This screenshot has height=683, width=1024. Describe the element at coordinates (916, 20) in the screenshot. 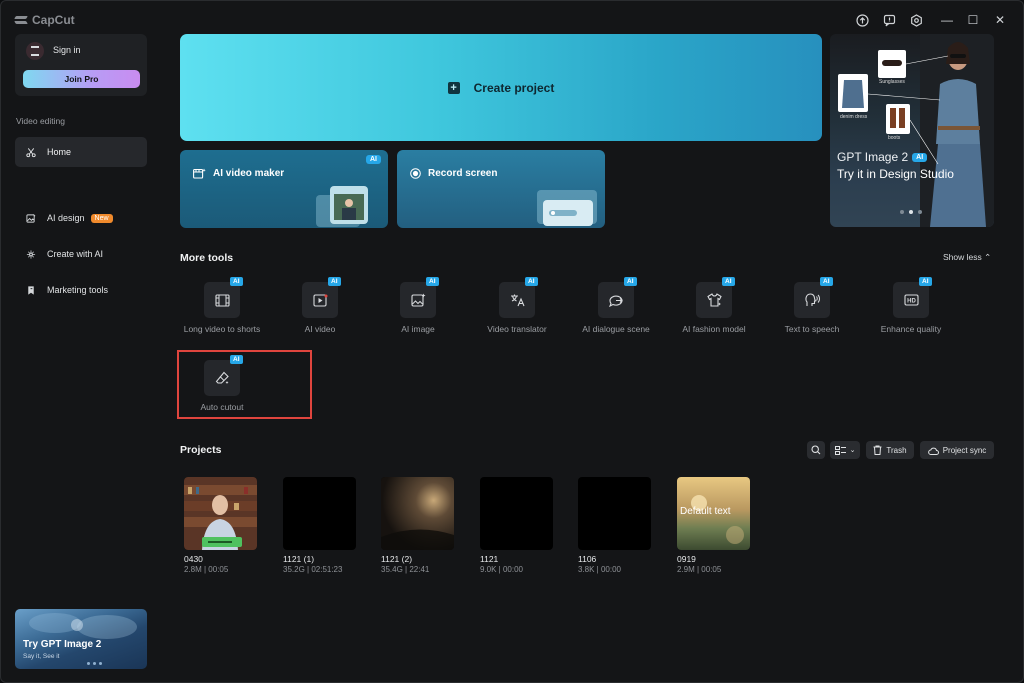

I see `settings-gear-icon` at that location.